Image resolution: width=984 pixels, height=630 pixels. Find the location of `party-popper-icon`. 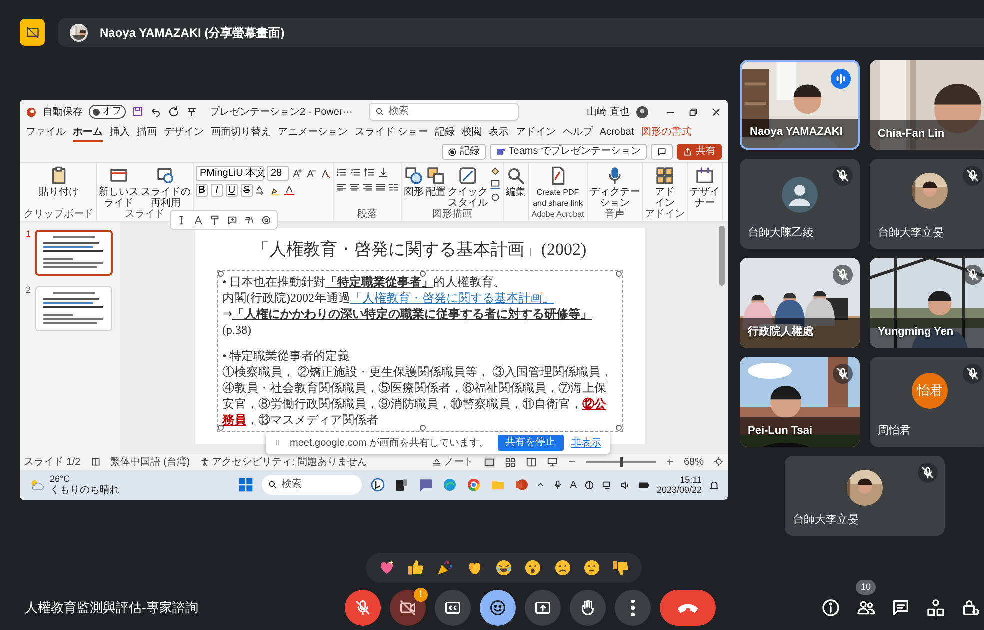

party-popper-icon is located at coordinates (445, 568).